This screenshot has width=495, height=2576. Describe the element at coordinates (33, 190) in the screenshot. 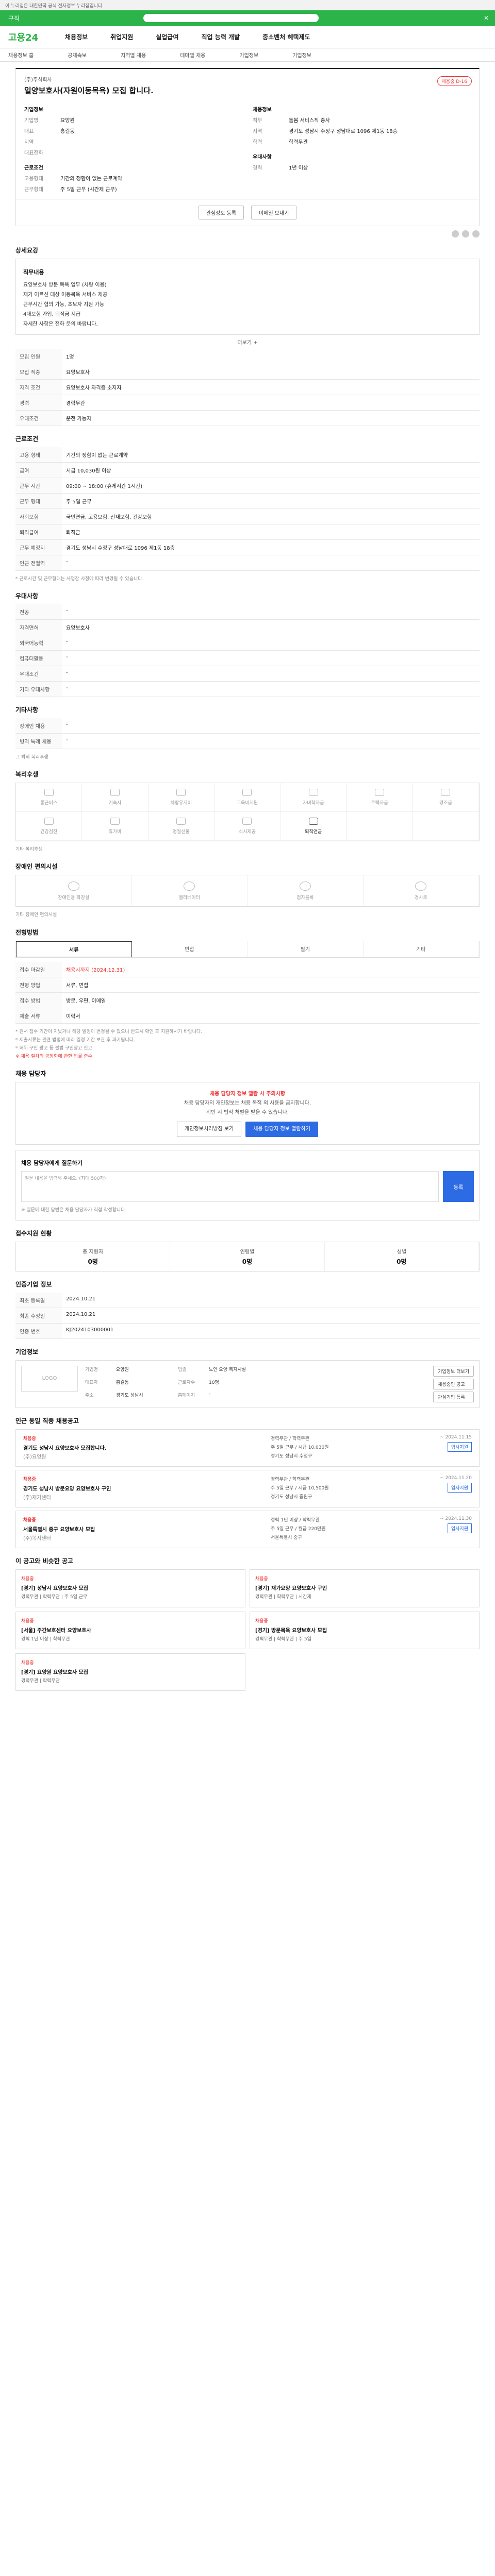

I see `field-key: 근무형태` at that location.